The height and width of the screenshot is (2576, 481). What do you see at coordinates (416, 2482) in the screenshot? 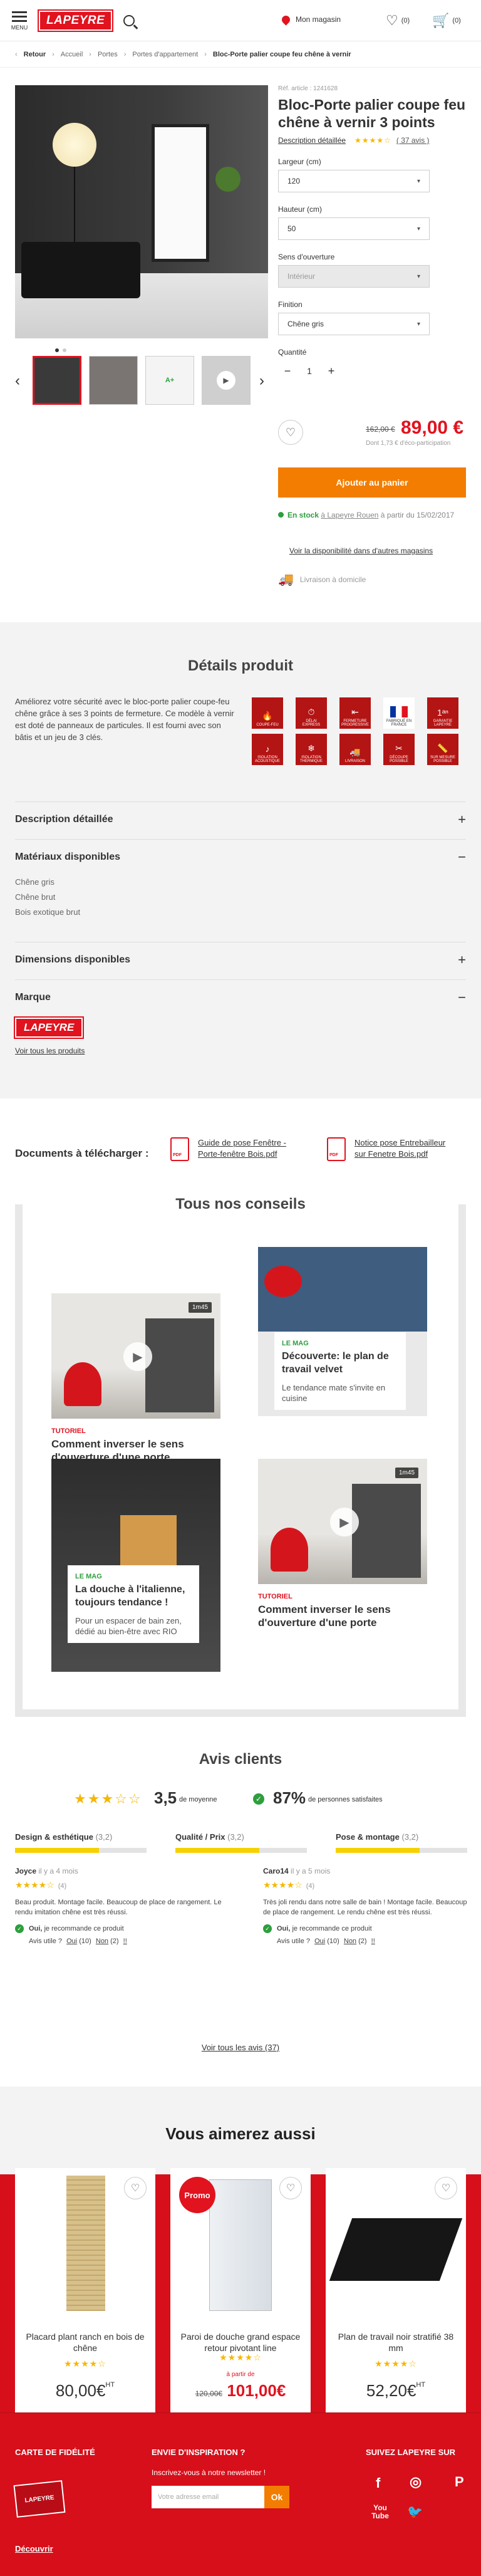
I see `instagram-icon: ◎` at bounding box center [416, 2482].